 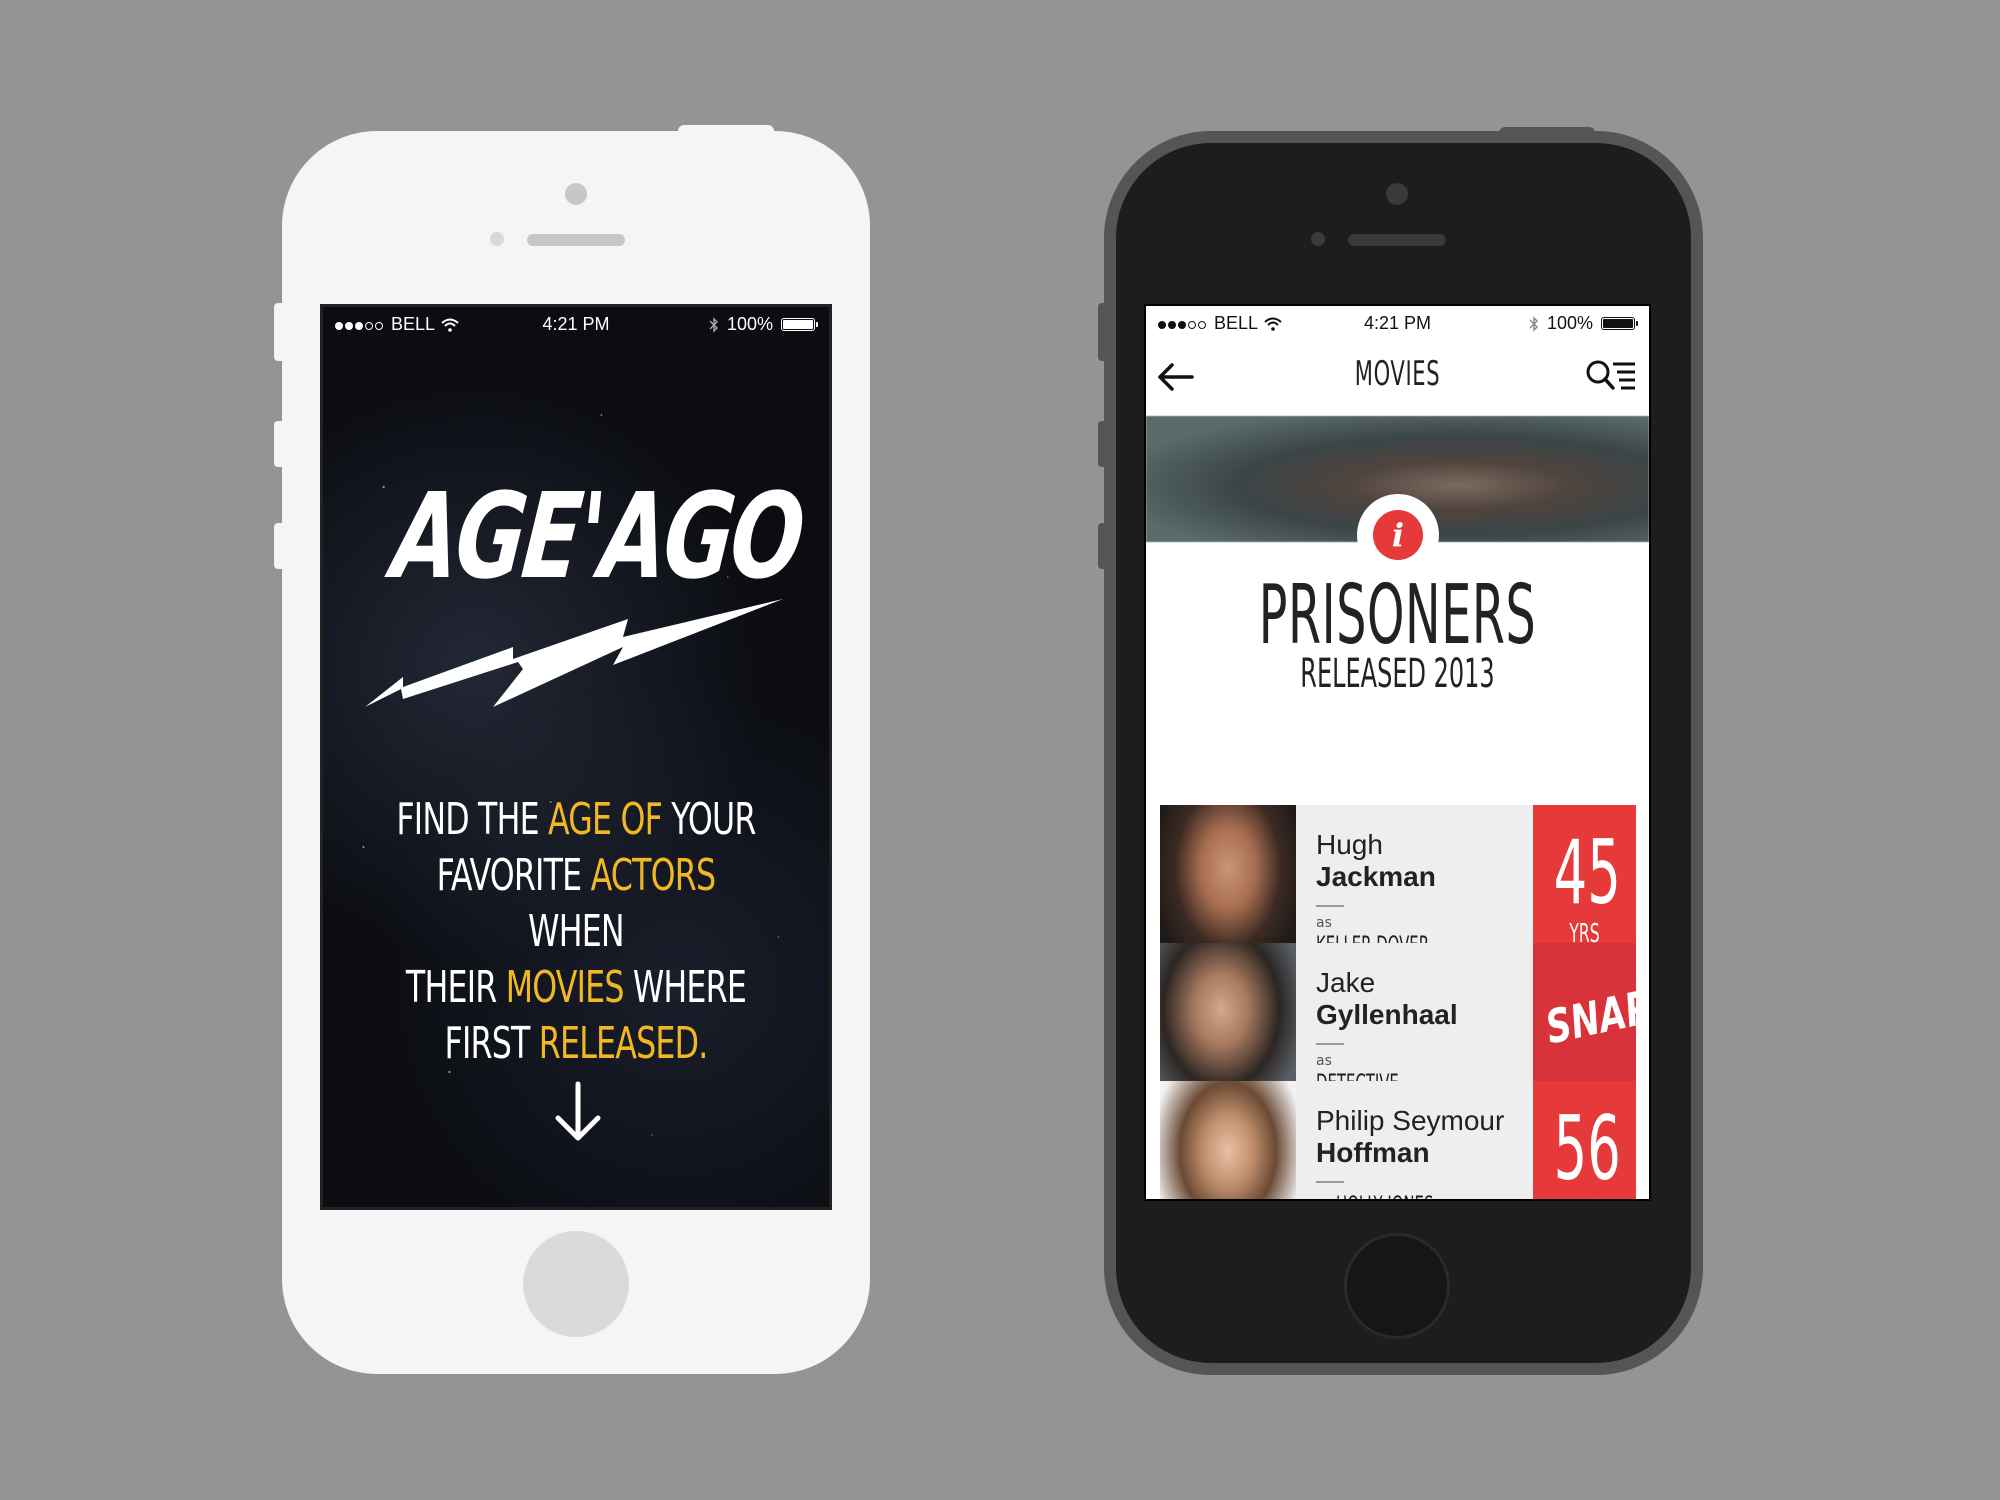 What do you see at coordinates (1397, 674) in the screenshot?
I see `movie-release-year: RELEASED 2013` at bounding box center [1397, 674].